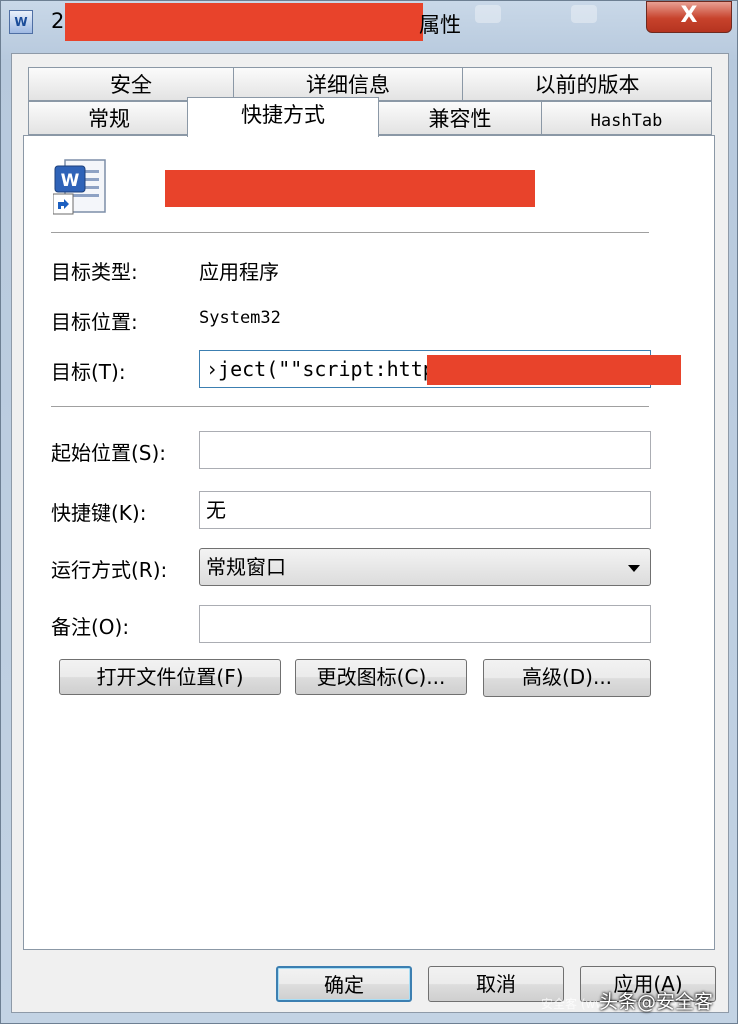  What do you see at coordinates (634, 568) in the screenshot?
I see `chevron-down-icon` at bounding box center [634, 568].